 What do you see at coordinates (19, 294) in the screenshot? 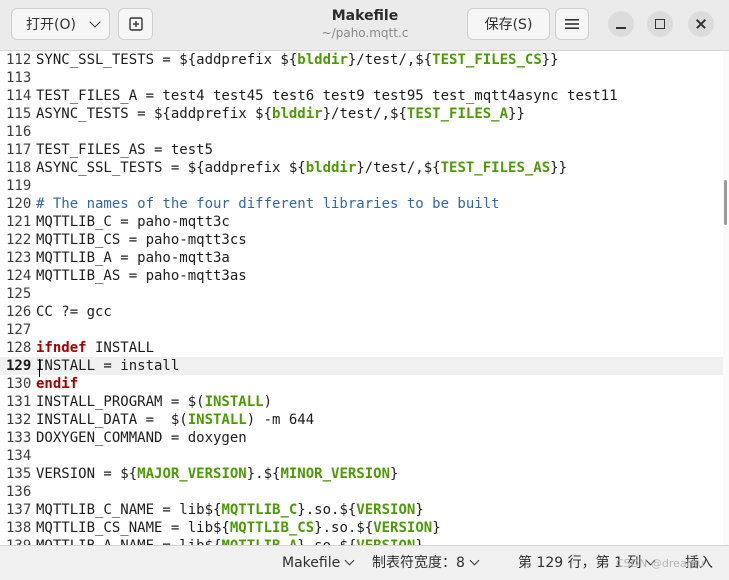
I see `line-number: 125` at bounding box center [19, 294].